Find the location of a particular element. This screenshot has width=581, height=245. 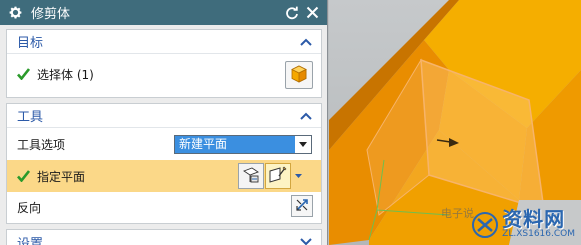

target-section-label: 目标 is located at coordinates (30, 43).